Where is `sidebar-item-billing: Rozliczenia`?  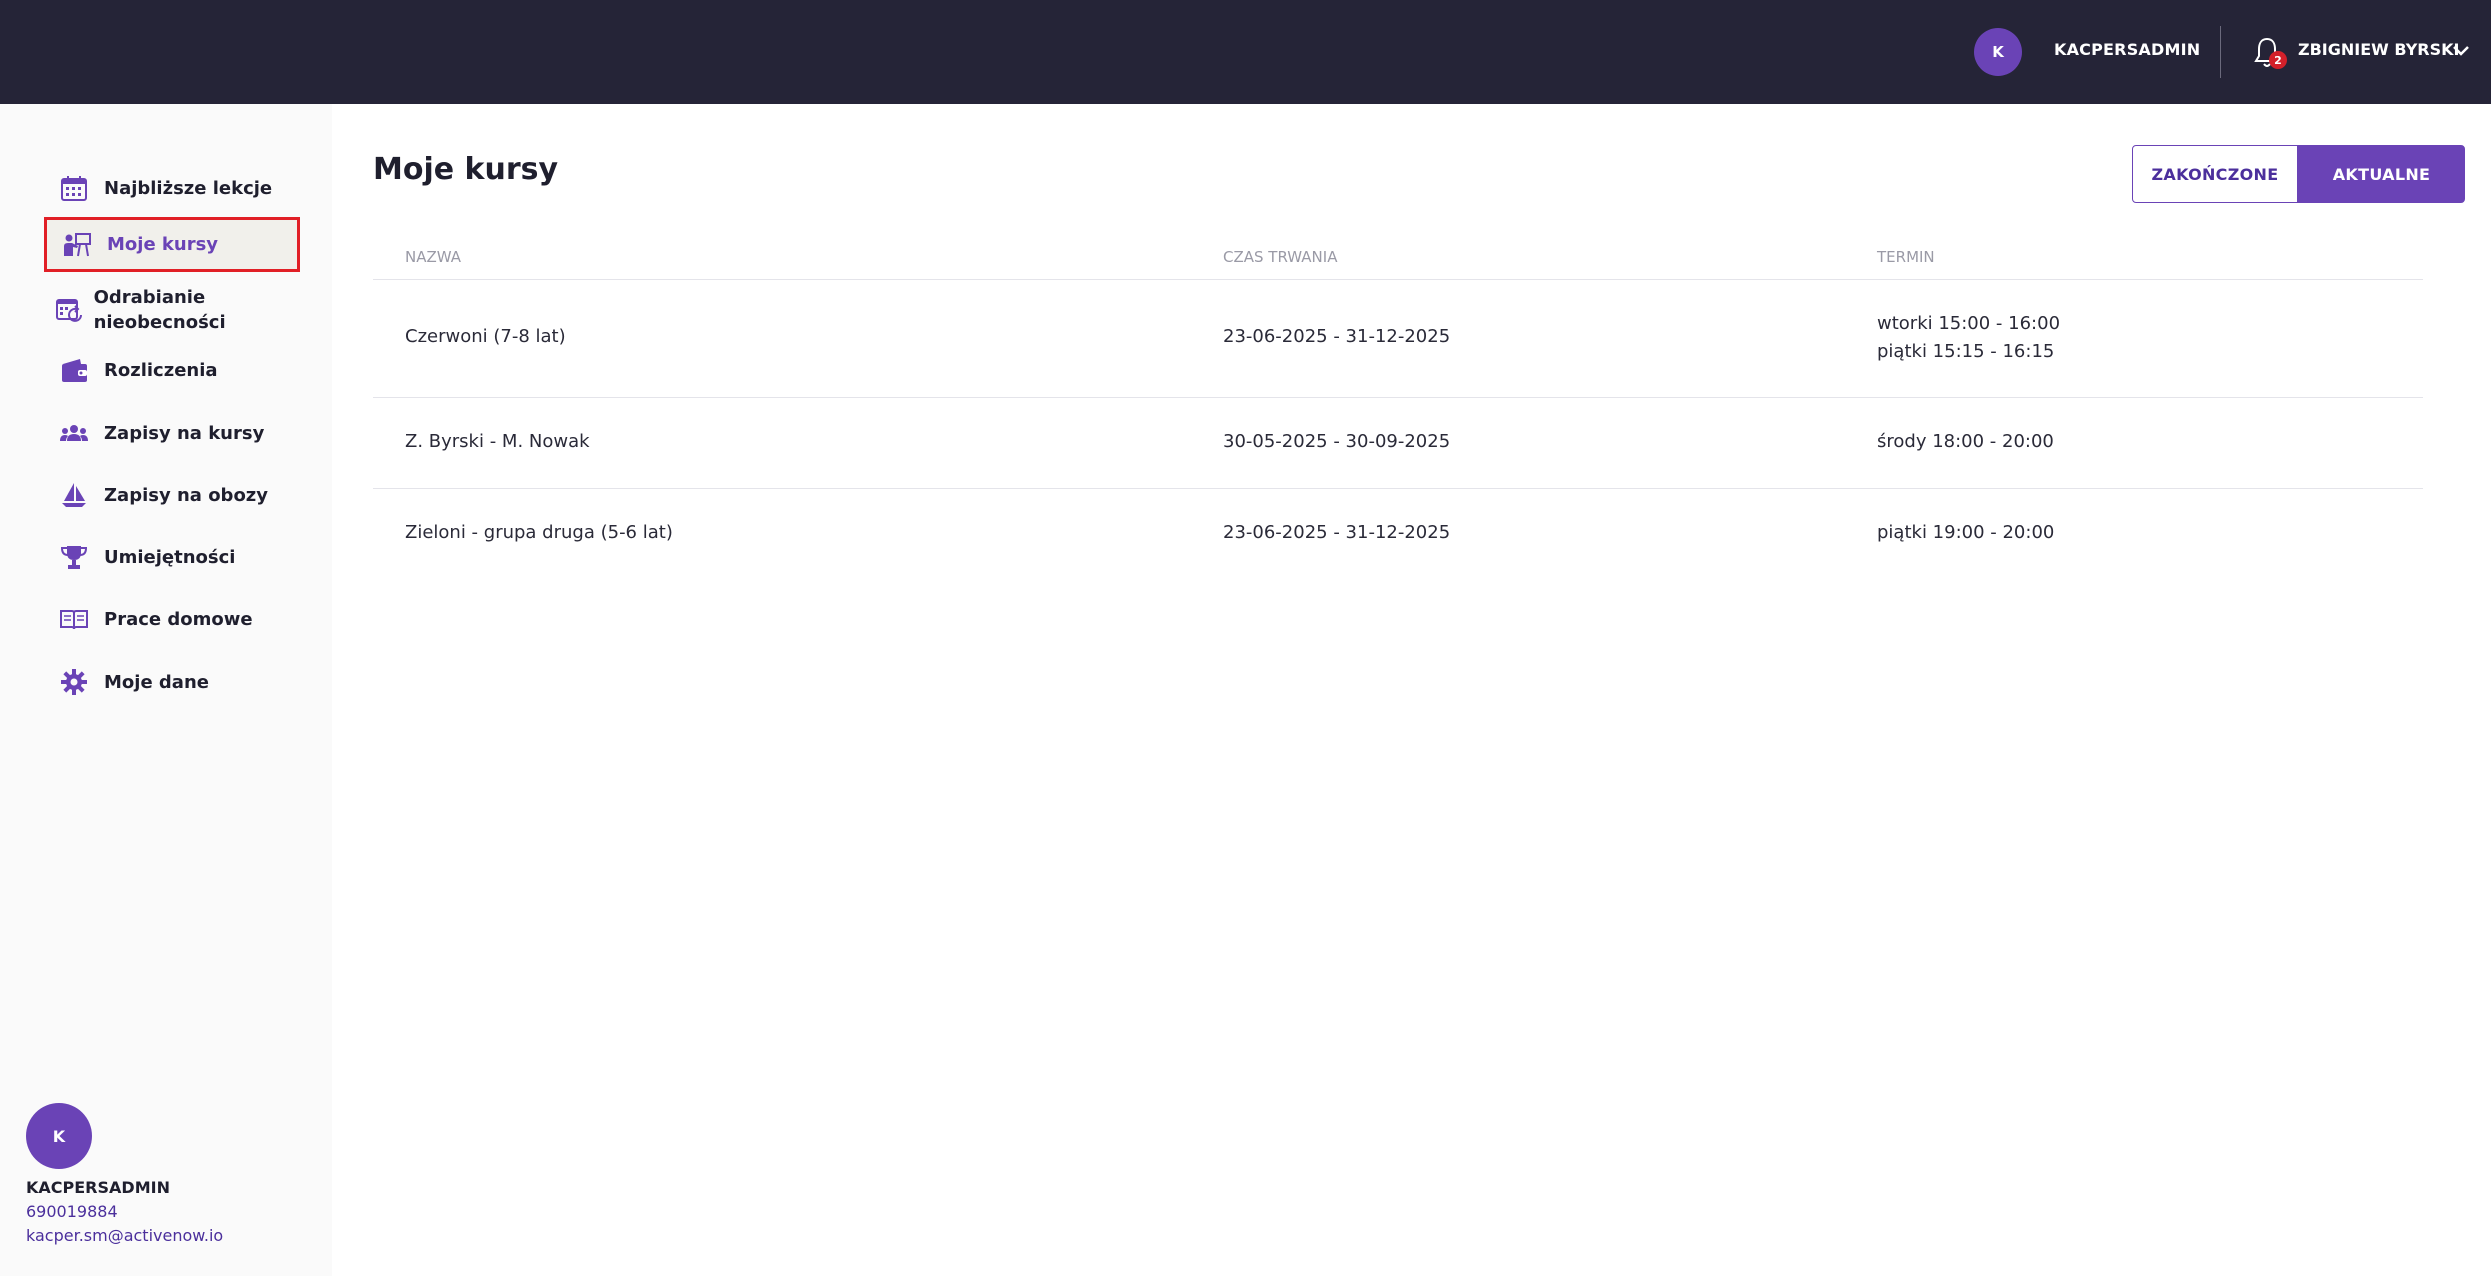
sidebar-item-billing: Rozliczenia is located at coordinates (172, 370).